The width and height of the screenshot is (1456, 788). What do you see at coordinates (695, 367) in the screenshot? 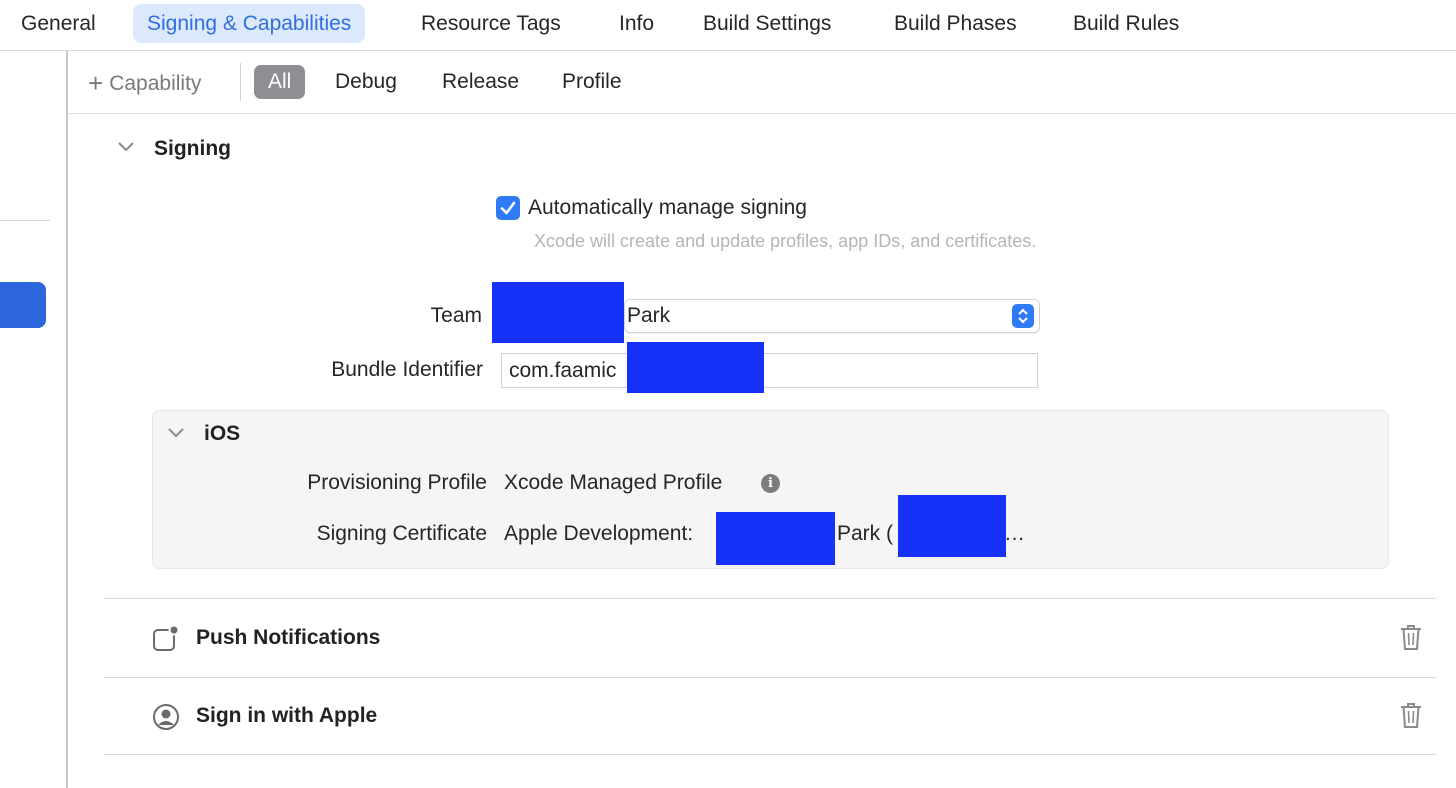
I see `redaction-bundle` at bounding box center [695, 367].